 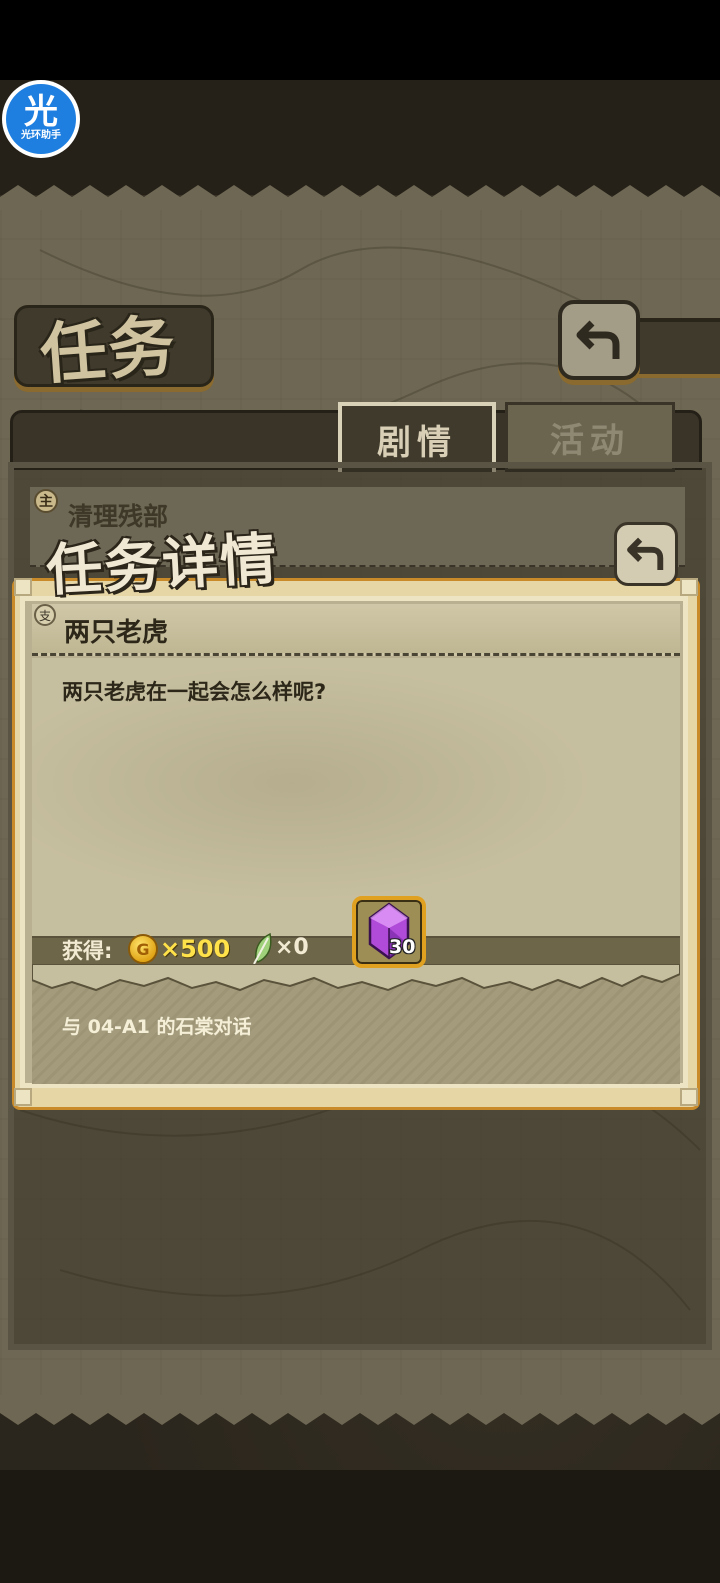 I want to click on task-description: 两只老虎在一起会怎么样呢?, so click(x=194, y=692).